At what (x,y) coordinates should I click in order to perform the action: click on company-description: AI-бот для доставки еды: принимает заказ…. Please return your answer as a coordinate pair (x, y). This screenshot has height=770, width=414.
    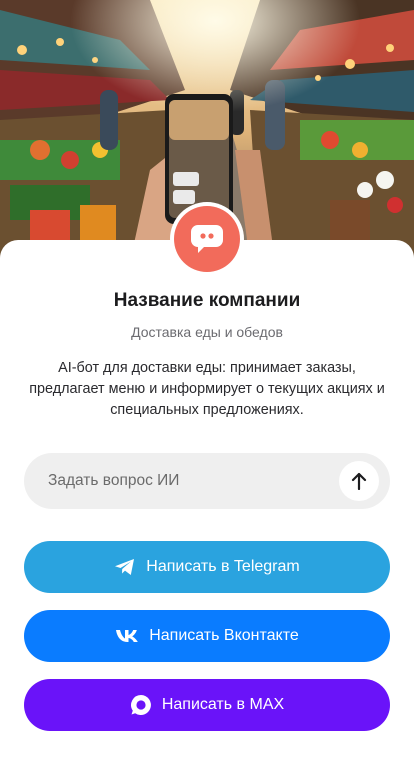
    Looking at the image, I should click on (207, 389).